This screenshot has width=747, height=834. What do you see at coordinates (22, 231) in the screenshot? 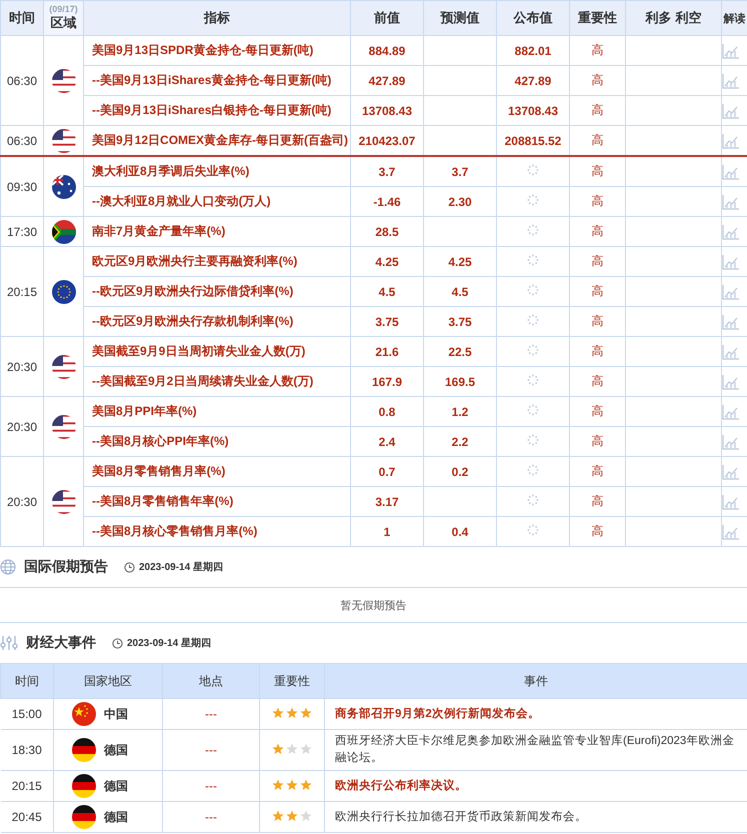
I see `time-text: 17:30` at bounding box center [22, 231].